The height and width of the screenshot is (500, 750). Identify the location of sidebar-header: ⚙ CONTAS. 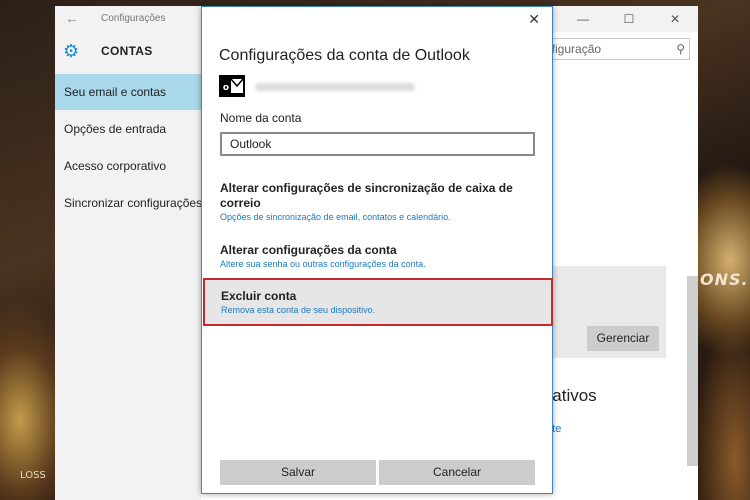
(108, 51).